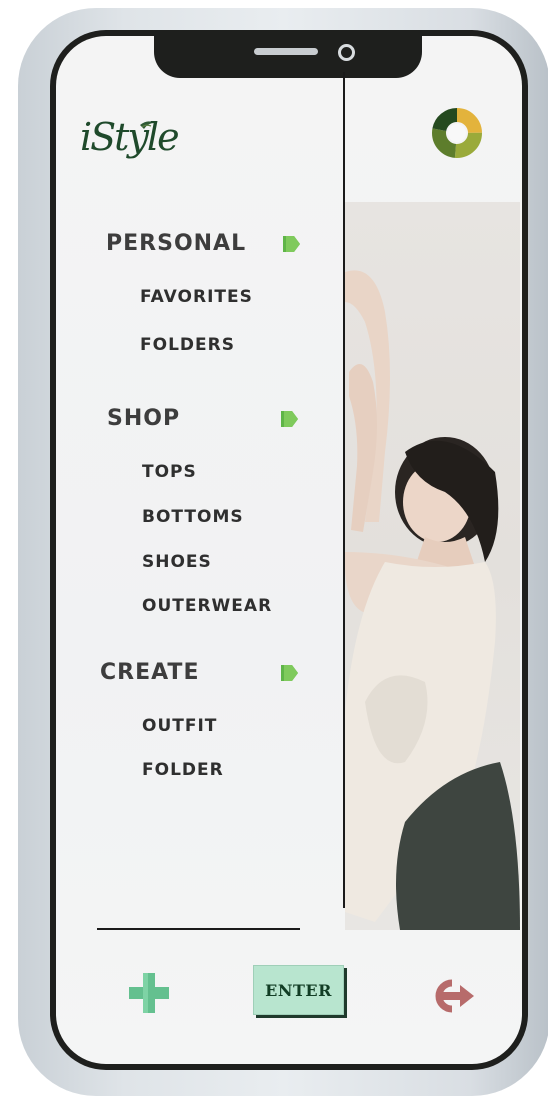 The image size is (548, 1101). Describe the element at coordinates (183, 770) in the screenshot. I see `menu-item-folder: FOLDER` at that location.